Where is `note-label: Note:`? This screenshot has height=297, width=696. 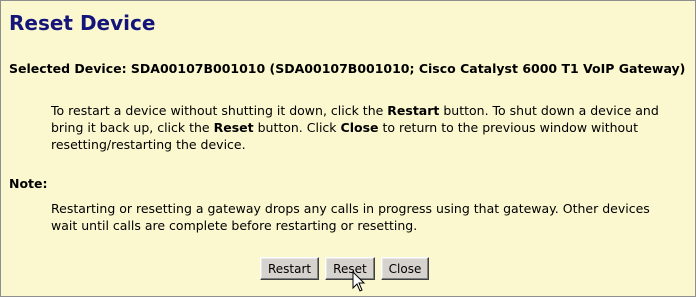
note-label: Note: is located at coordinates (28, 183).